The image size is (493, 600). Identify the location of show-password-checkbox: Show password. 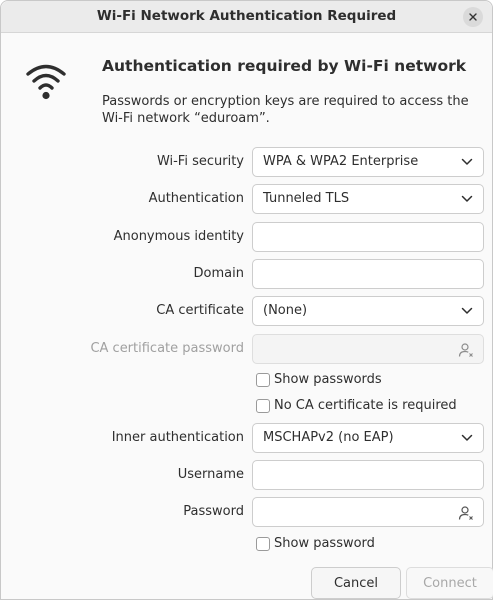
(315, 543).